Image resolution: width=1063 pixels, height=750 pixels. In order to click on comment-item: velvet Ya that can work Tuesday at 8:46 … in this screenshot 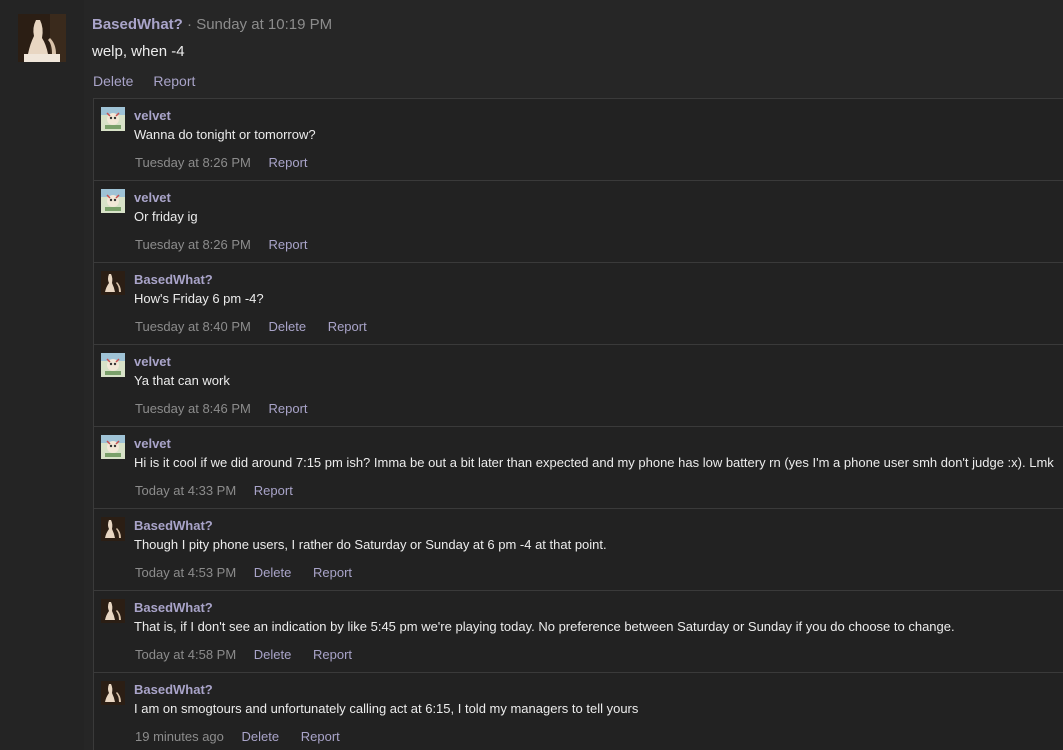, I will do `click(578, 386)`.